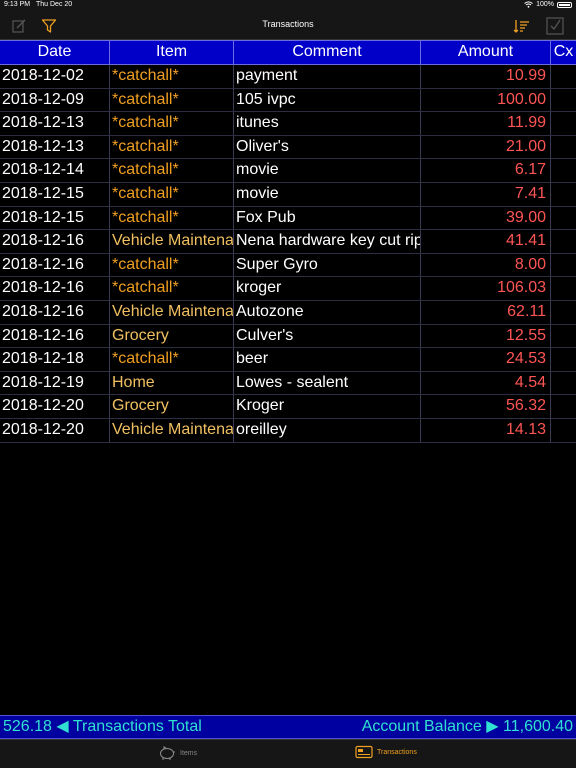  Describe the element at coordinates (288, 218) in the screenshot. I see `table-row: 2018-12-15 *catchall* Fox Pub 39.00` at that location.